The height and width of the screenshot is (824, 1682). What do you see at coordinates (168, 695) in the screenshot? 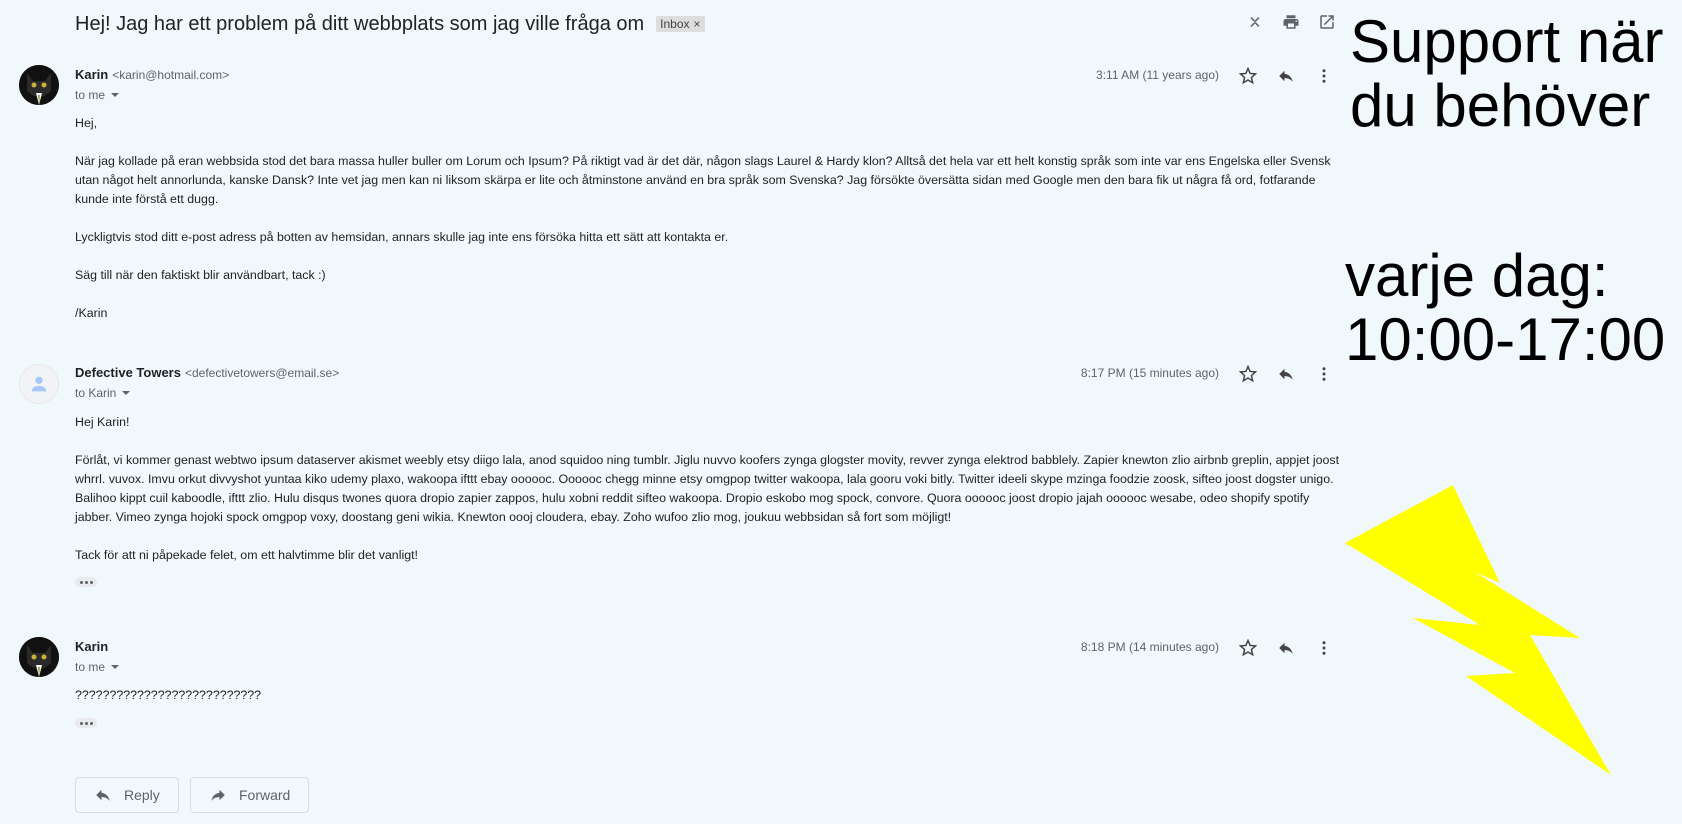
I see `body-paragraph: ???????????????????????????` at bounding box center [168, 695].